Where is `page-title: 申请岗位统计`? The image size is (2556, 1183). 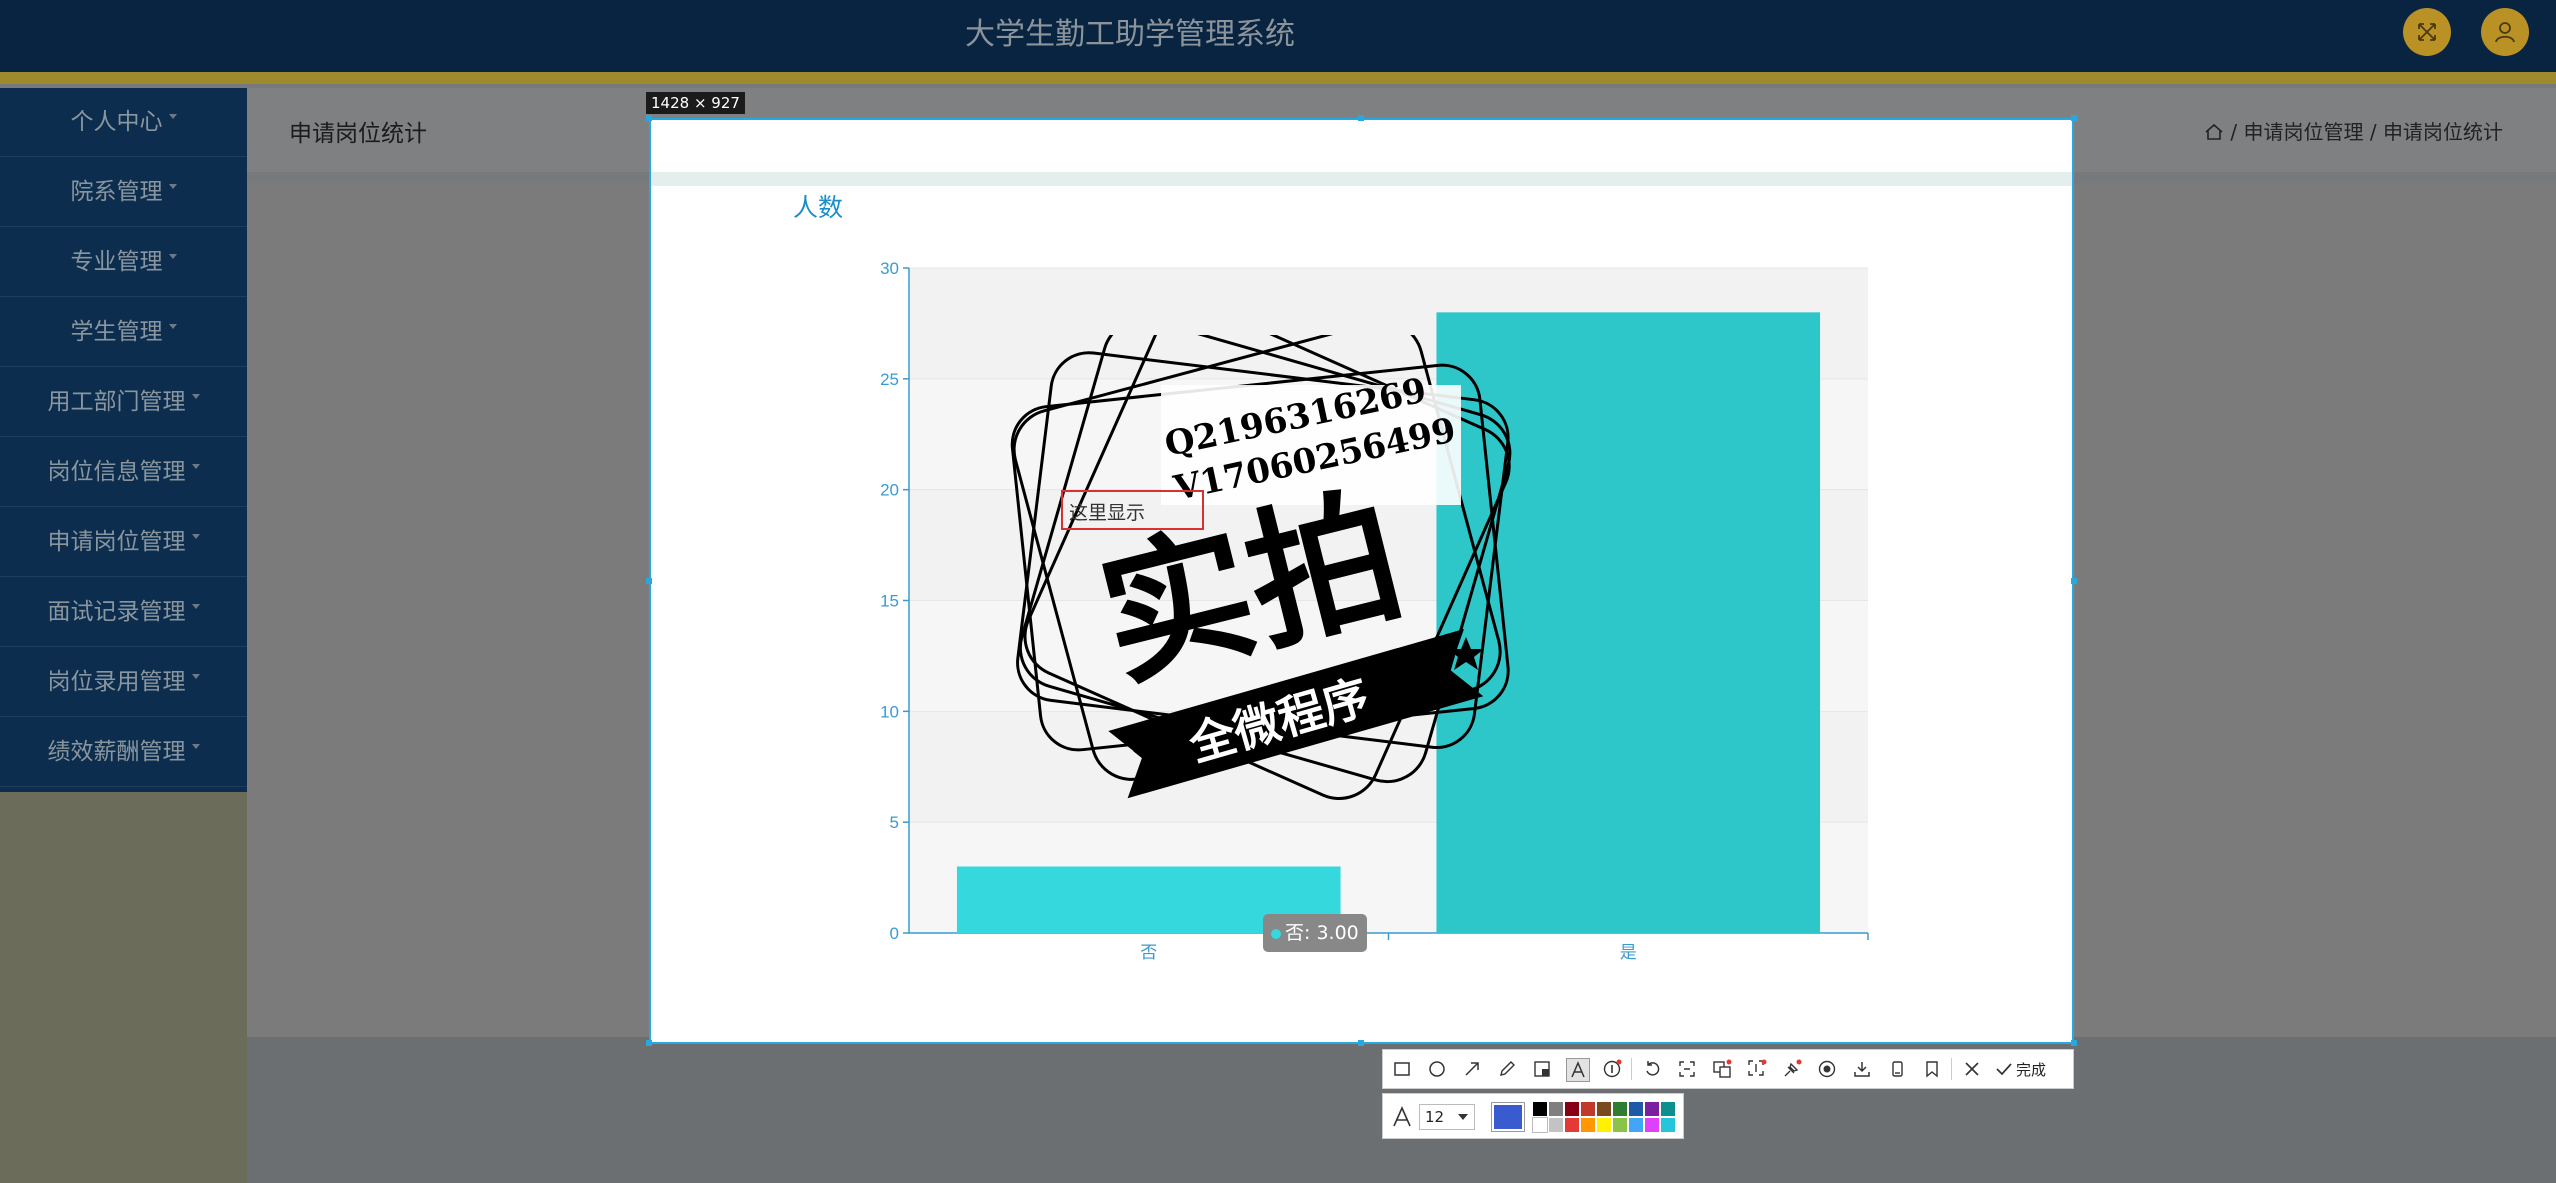 page-title: 申请岗位统计 is located at coordinates (358, 134).